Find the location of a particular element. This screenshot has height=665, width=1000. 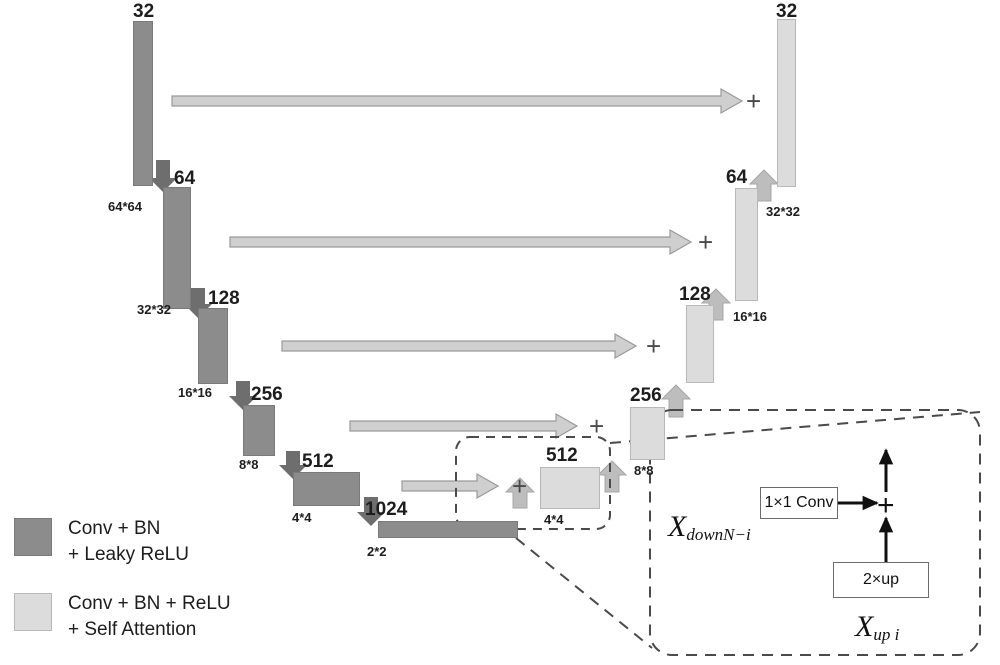

decoder-label-512-channels: 512 is located at coordinates (562, 455).